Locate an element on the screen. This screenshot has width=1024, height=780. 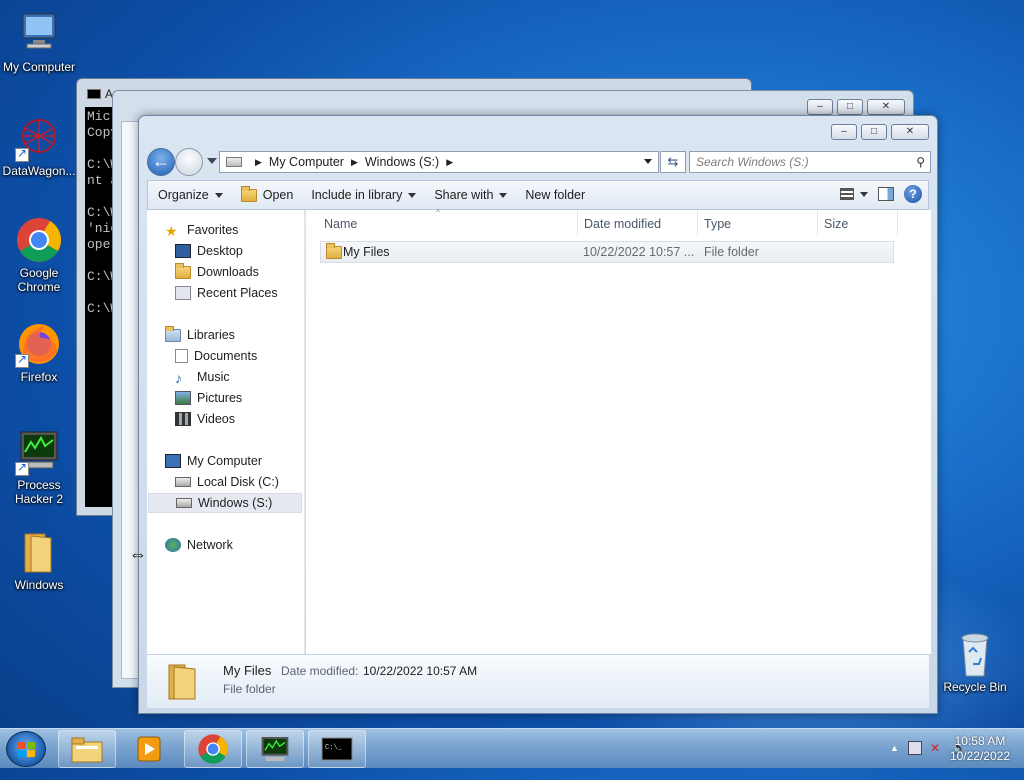
desktop-icon-process-hacker: Process Hacker 2 is located at coordinates (39, 467).